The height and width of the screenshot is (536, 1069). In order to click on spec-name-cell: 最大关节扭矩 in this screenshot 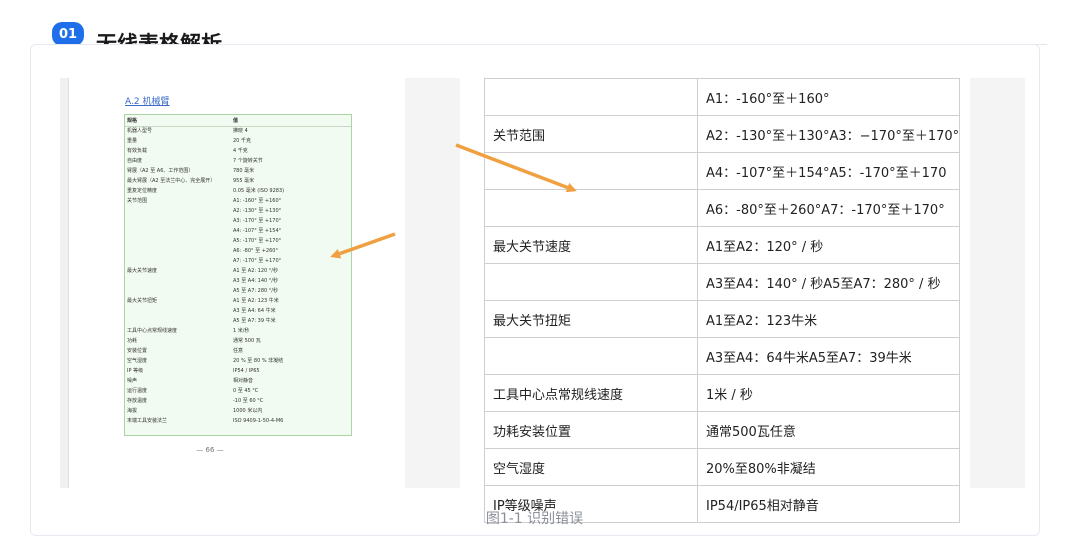, I will do `click(591, 319)`.